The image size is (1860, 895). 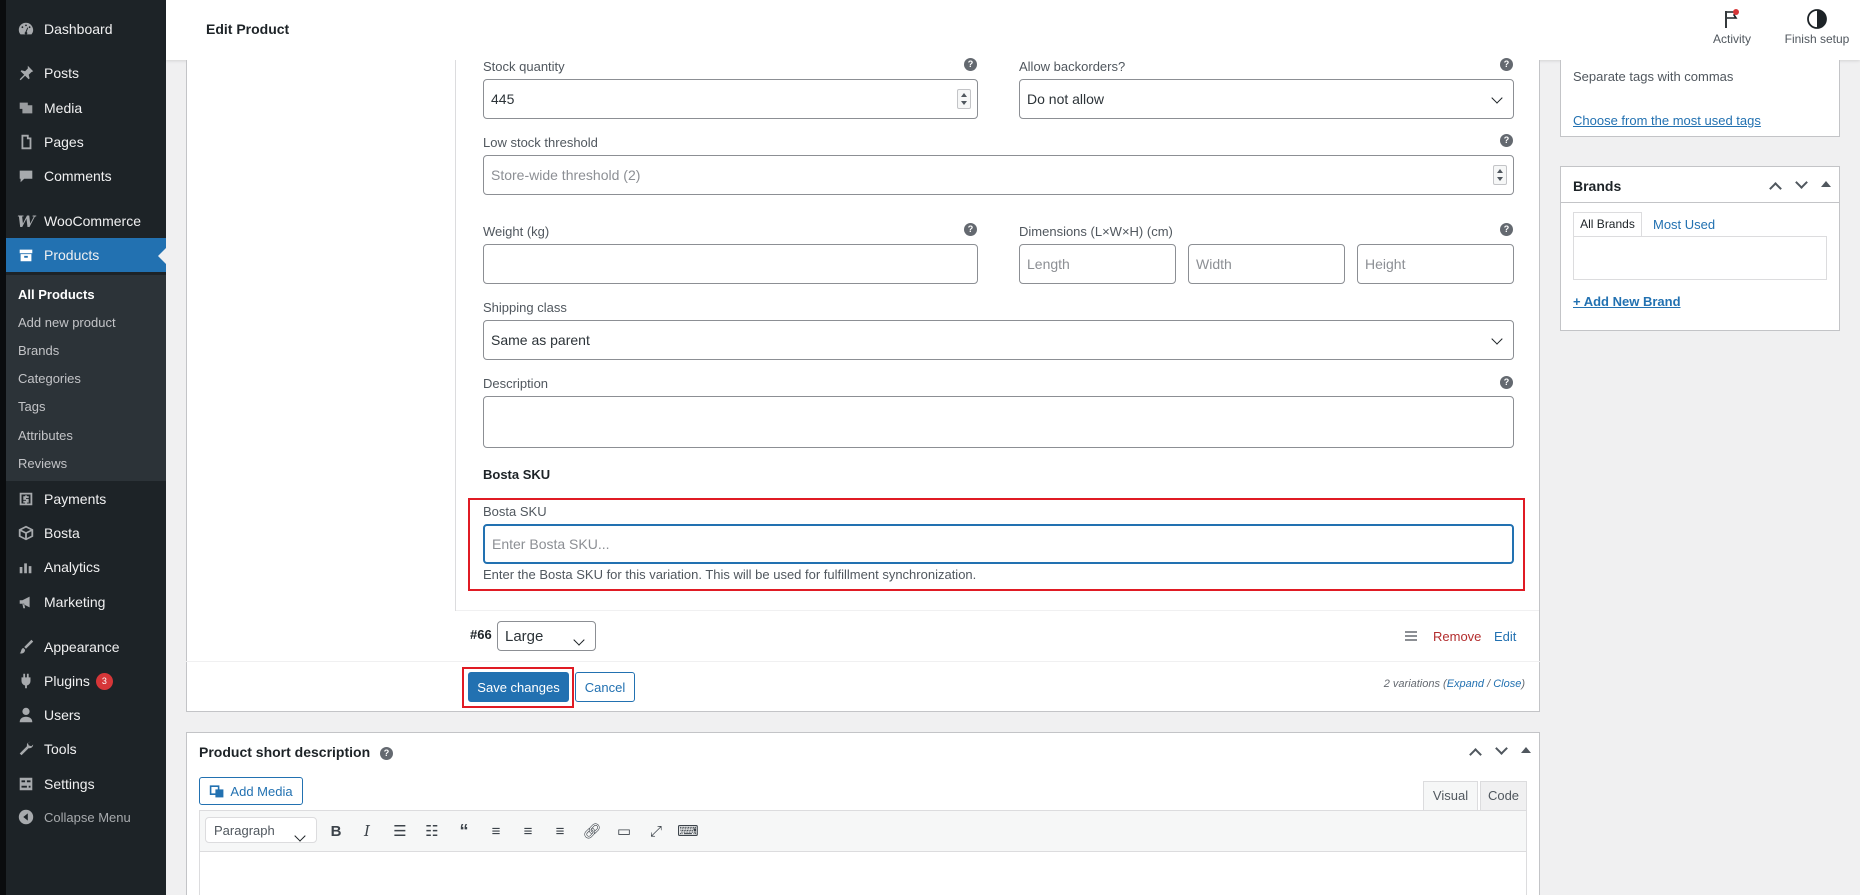 I want to click on menu-tools: Tools, so click(x=86, y=749).